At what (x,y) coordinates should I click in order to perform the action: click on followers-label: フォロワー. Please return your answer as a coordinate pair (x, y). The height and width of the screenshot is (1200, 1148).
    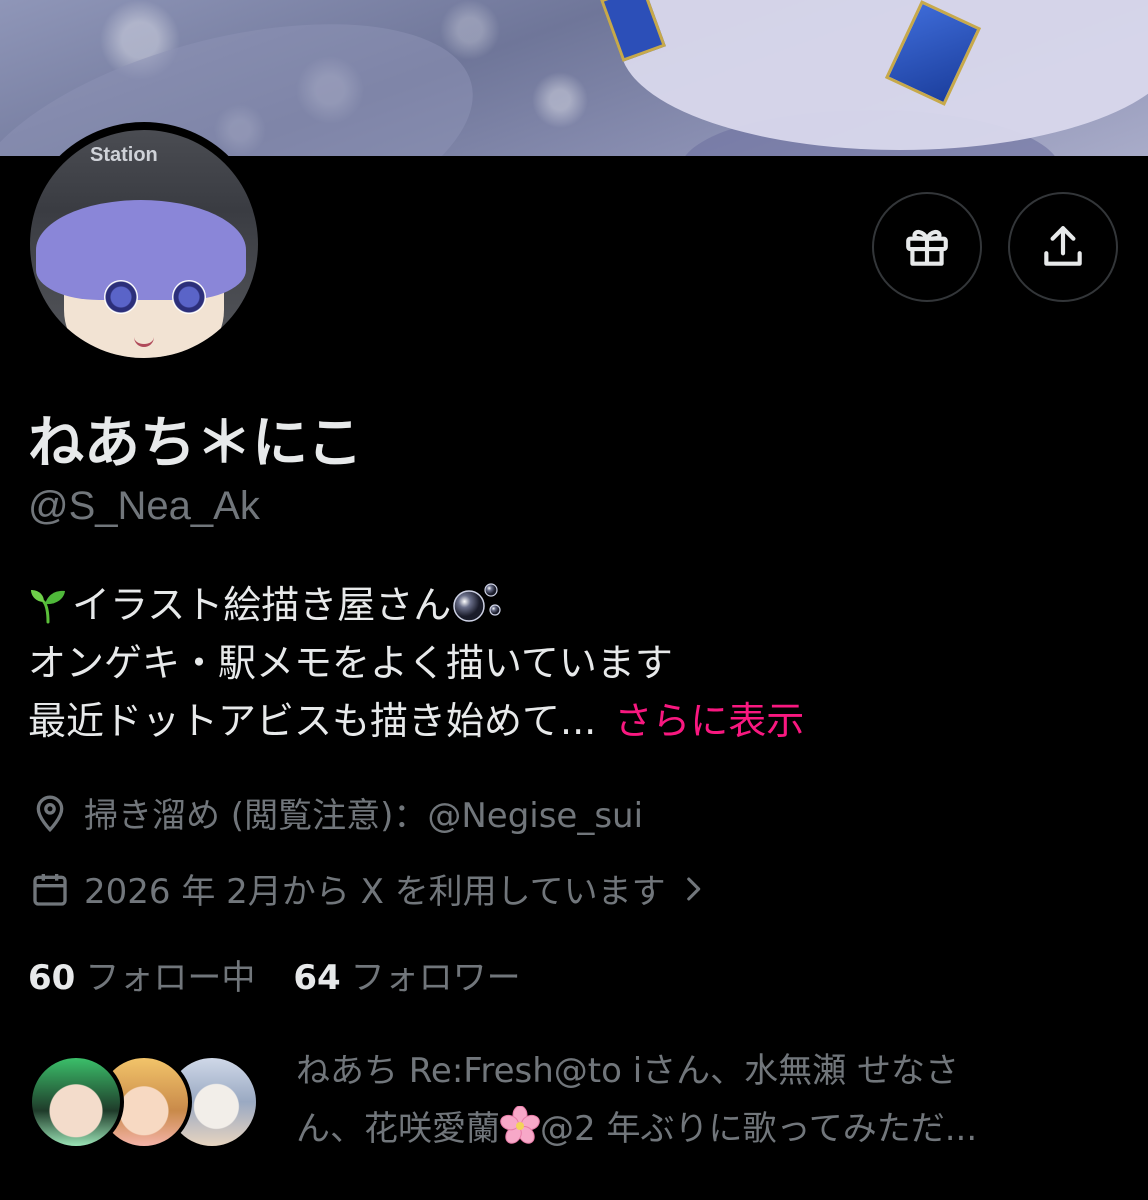
    Looking at the image, I should click on (435, 978).